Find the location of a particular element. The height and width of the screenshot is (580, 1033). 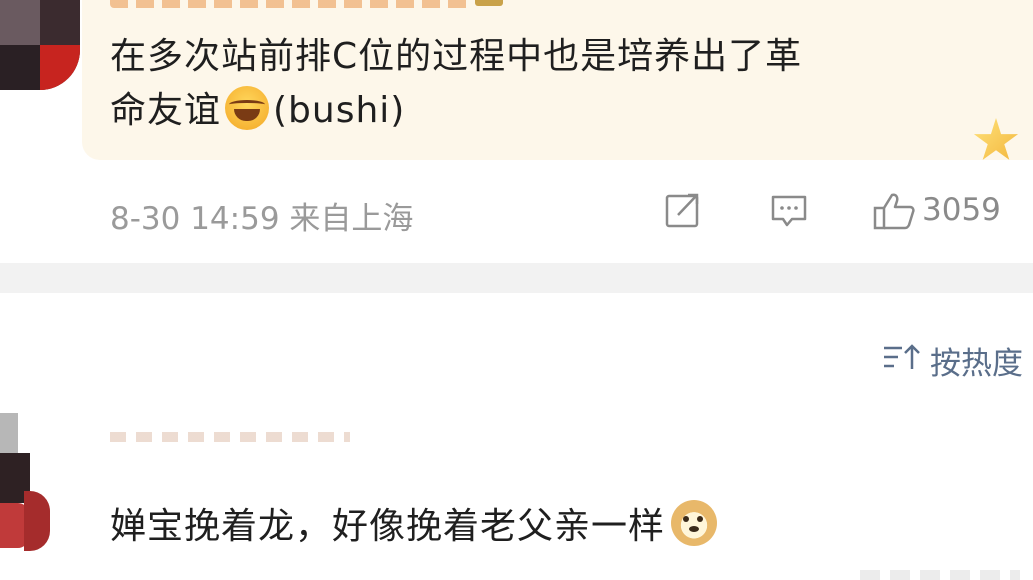

share-icon is located at coordinates (683, 210).